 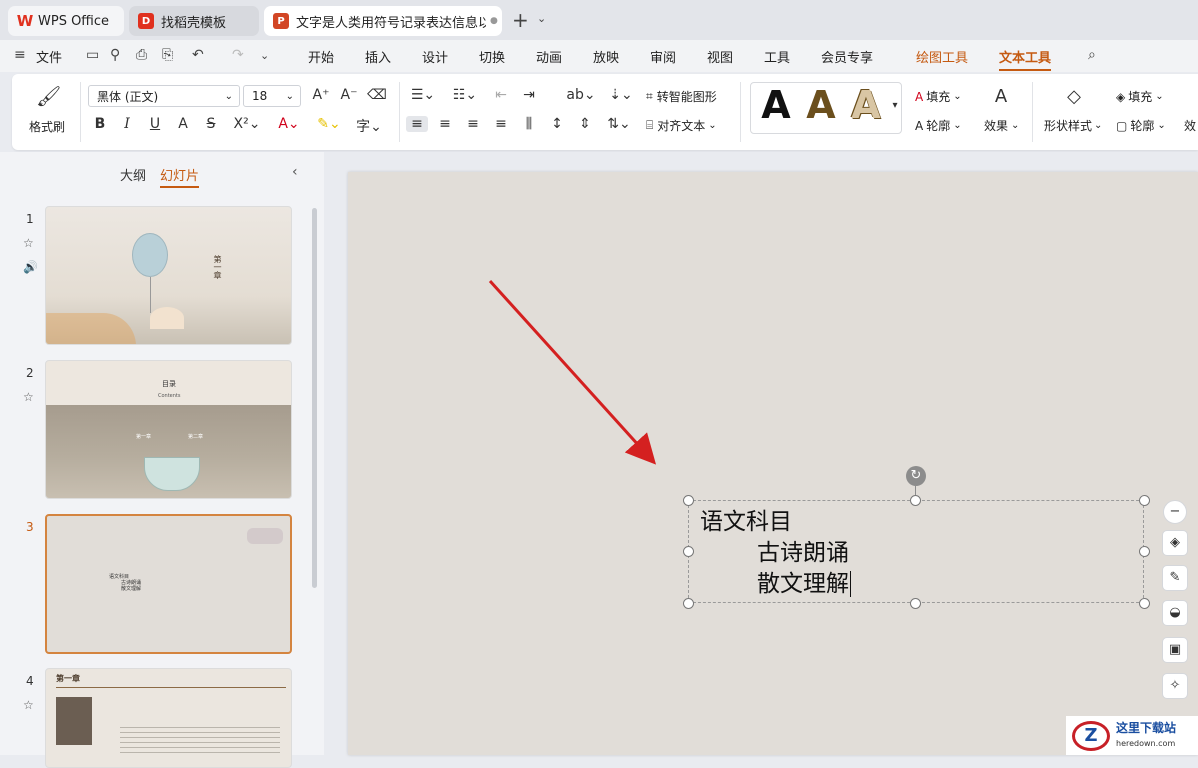 I want to click on arrow-line, so click(x=572, y=372).